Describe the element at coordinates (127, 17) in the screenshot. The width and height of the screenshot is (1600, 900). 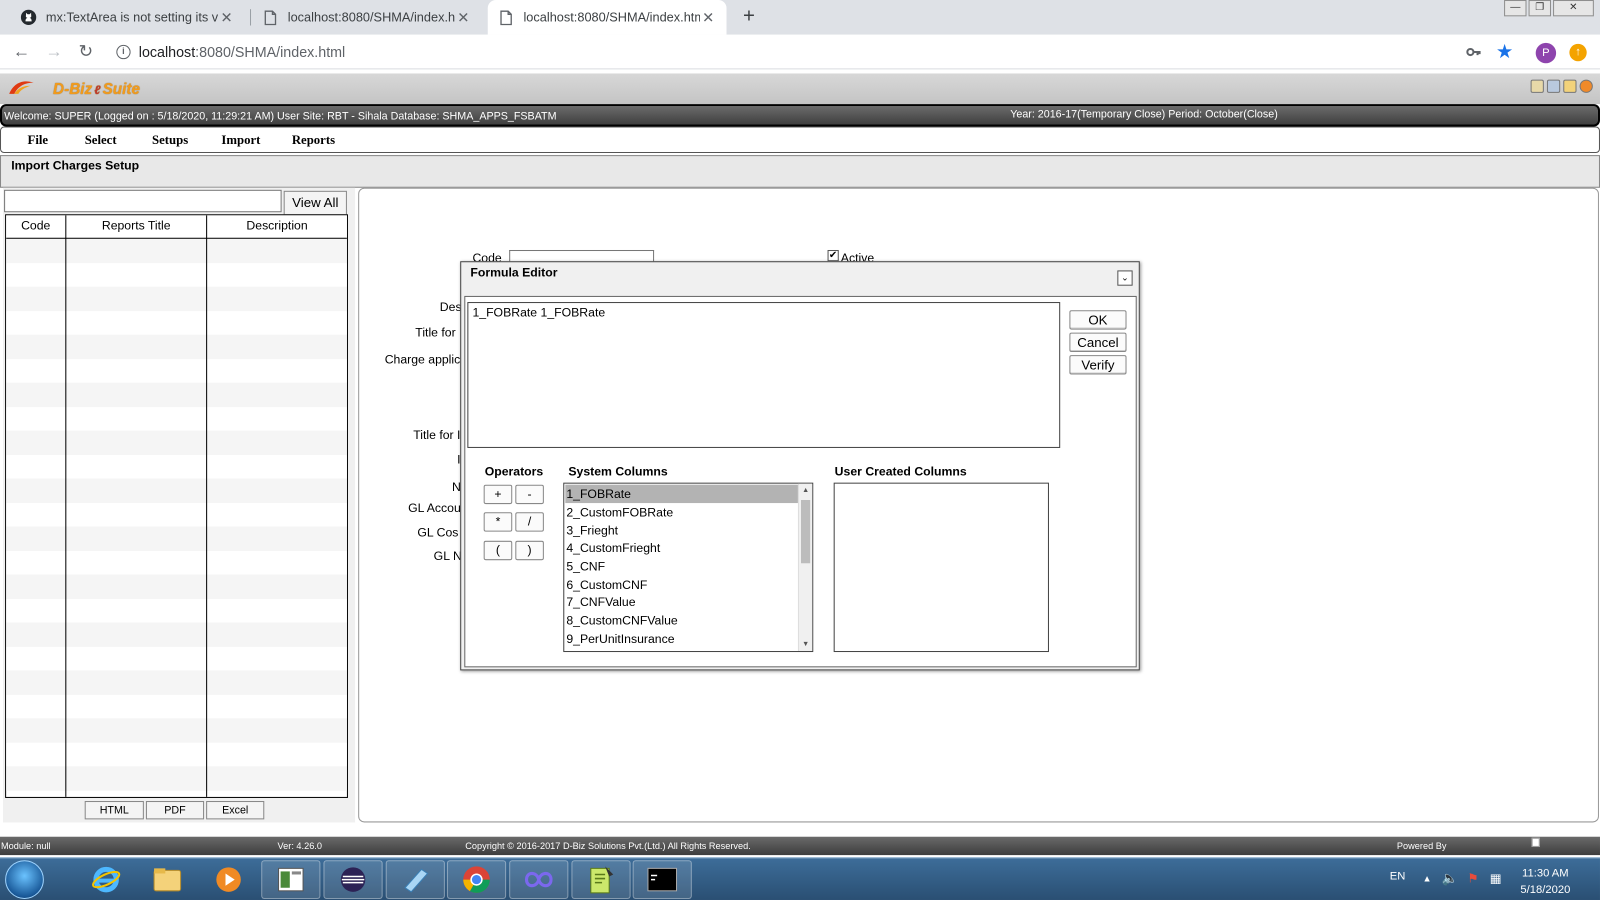
I see `browser-tab-github: mx:TextArea is not setting its valu ✕` at that location.